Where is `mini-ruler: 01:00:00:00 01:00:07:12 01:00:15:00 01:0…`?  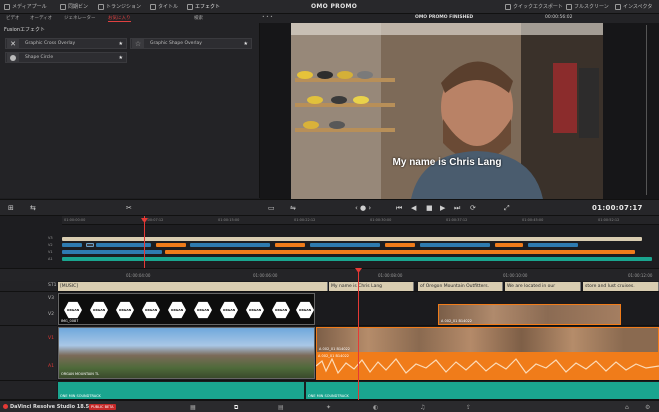 mini-ruler: 01:00:00:00 01:00:07:12 01:00:15:00 01:0… is located at coordinates (360, 220).